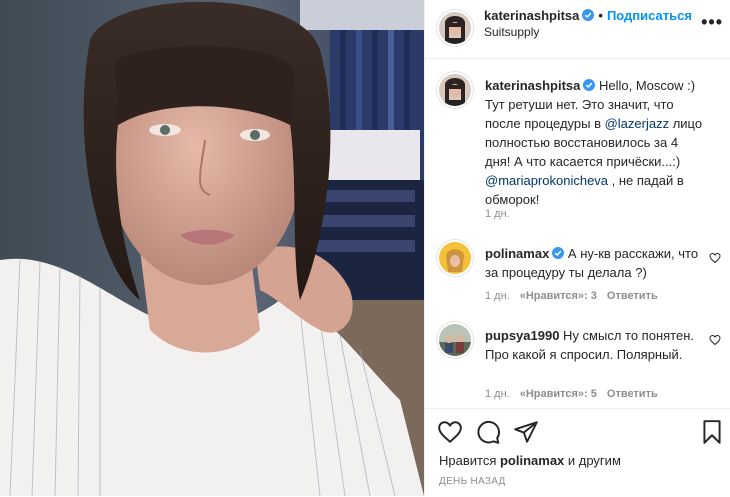 This screenshot has height=497, width=730. What do you see at coordinates (532, 85) in the screenshot?
I see `caption-username: katerinashpitsa` at bounding box center [532, 85].